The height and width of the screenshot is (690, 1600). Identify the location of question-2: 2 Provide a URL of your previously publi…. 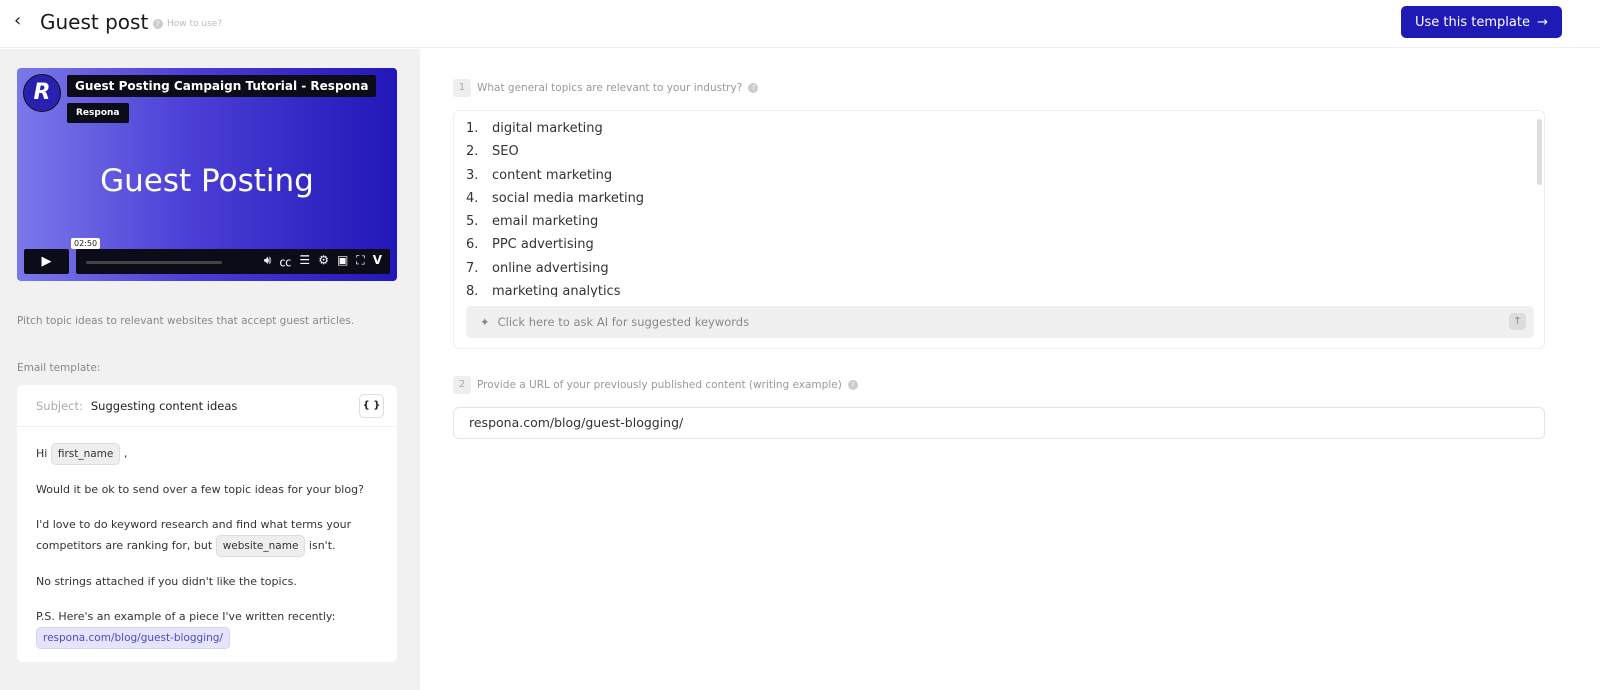
(655, 385).